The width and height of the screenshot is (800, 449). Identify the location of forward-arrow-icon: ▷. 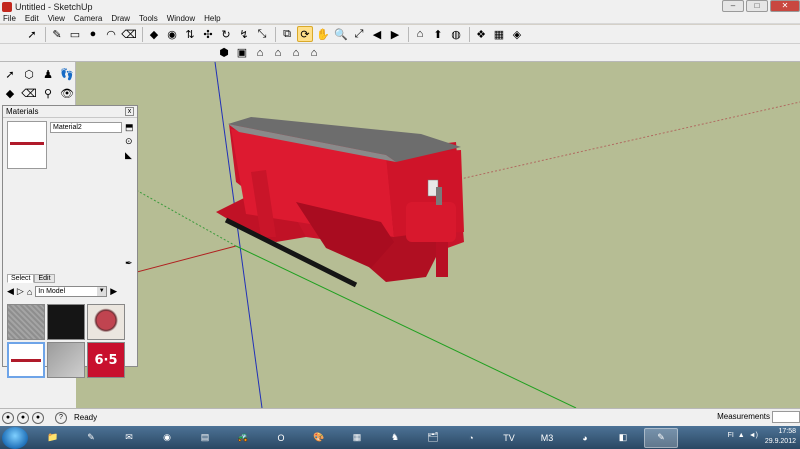
(20, 291).